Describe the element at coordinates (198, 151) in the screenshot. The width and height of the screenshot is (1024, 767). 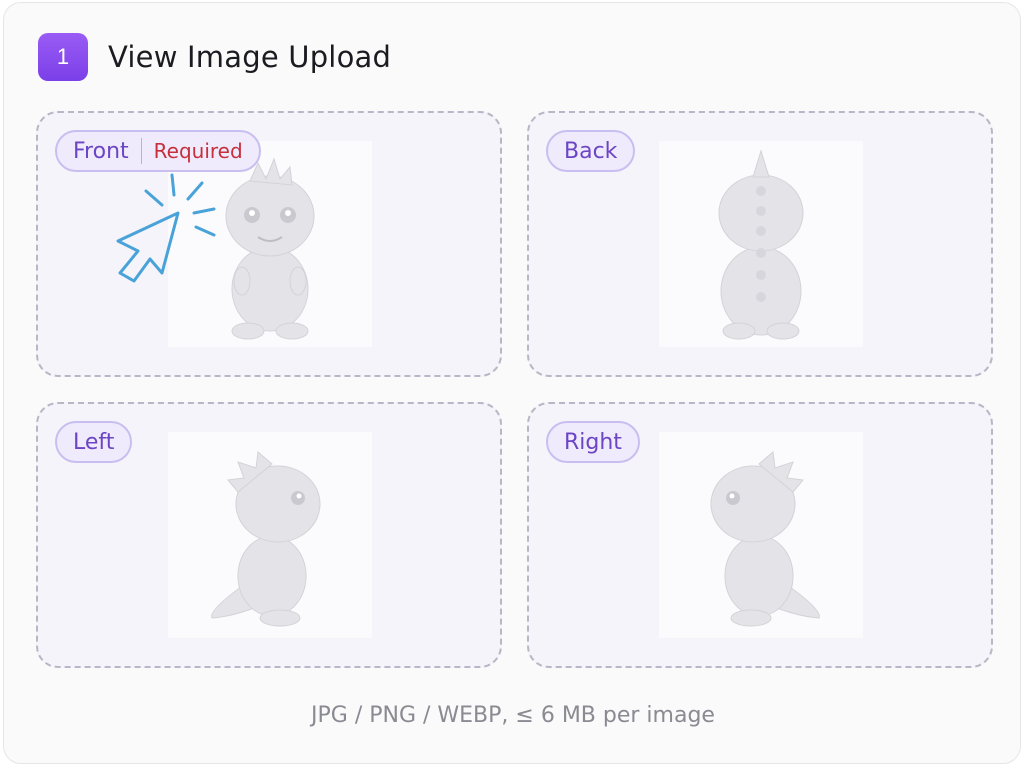
I see `required-label: Required` at that location.